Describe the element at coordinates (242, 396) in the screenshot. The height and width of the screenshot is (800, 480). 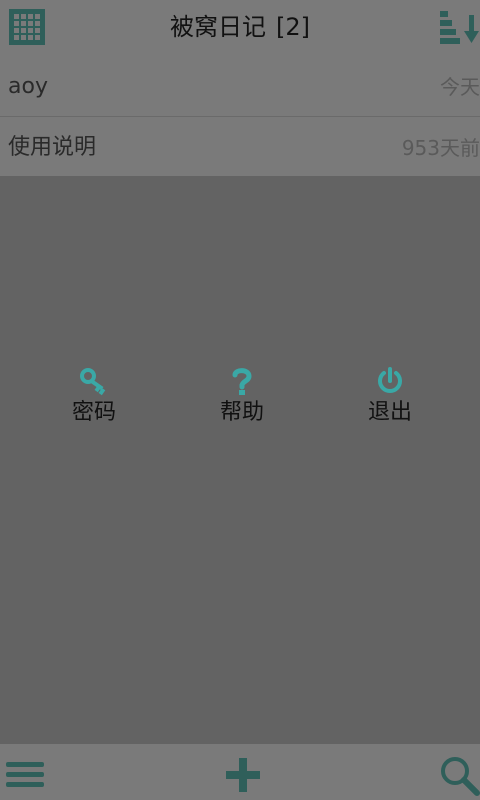
I see `help-button: 帮助` at that location.